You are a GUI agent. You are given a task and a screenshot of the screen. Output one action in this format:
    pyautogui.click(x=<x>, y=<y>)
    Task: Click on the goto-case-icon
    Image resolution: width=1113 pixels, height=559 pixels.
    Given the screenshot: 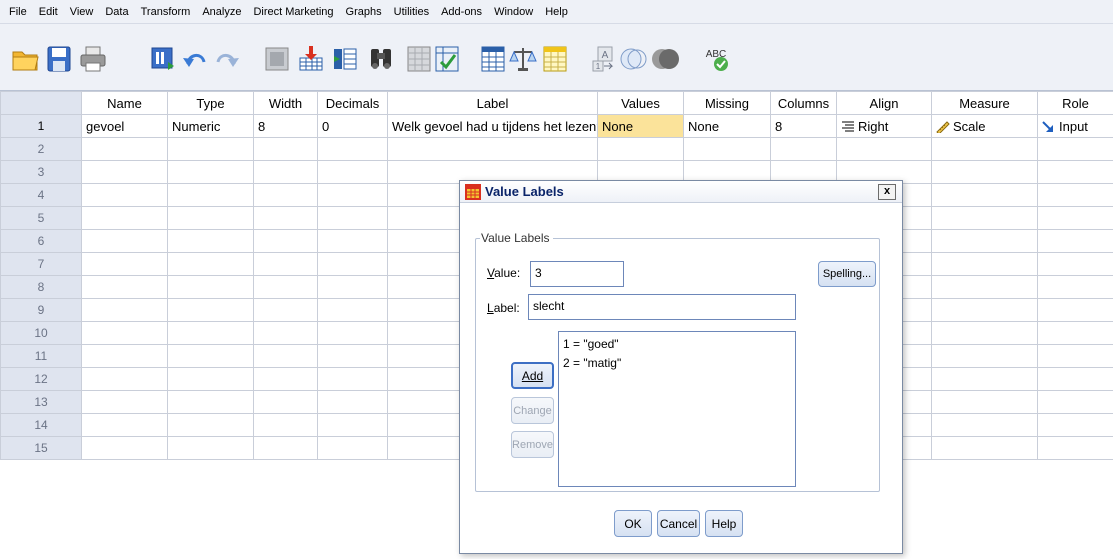 What is the action you would take?
    pyautogui.click(x=277, y=59)
    